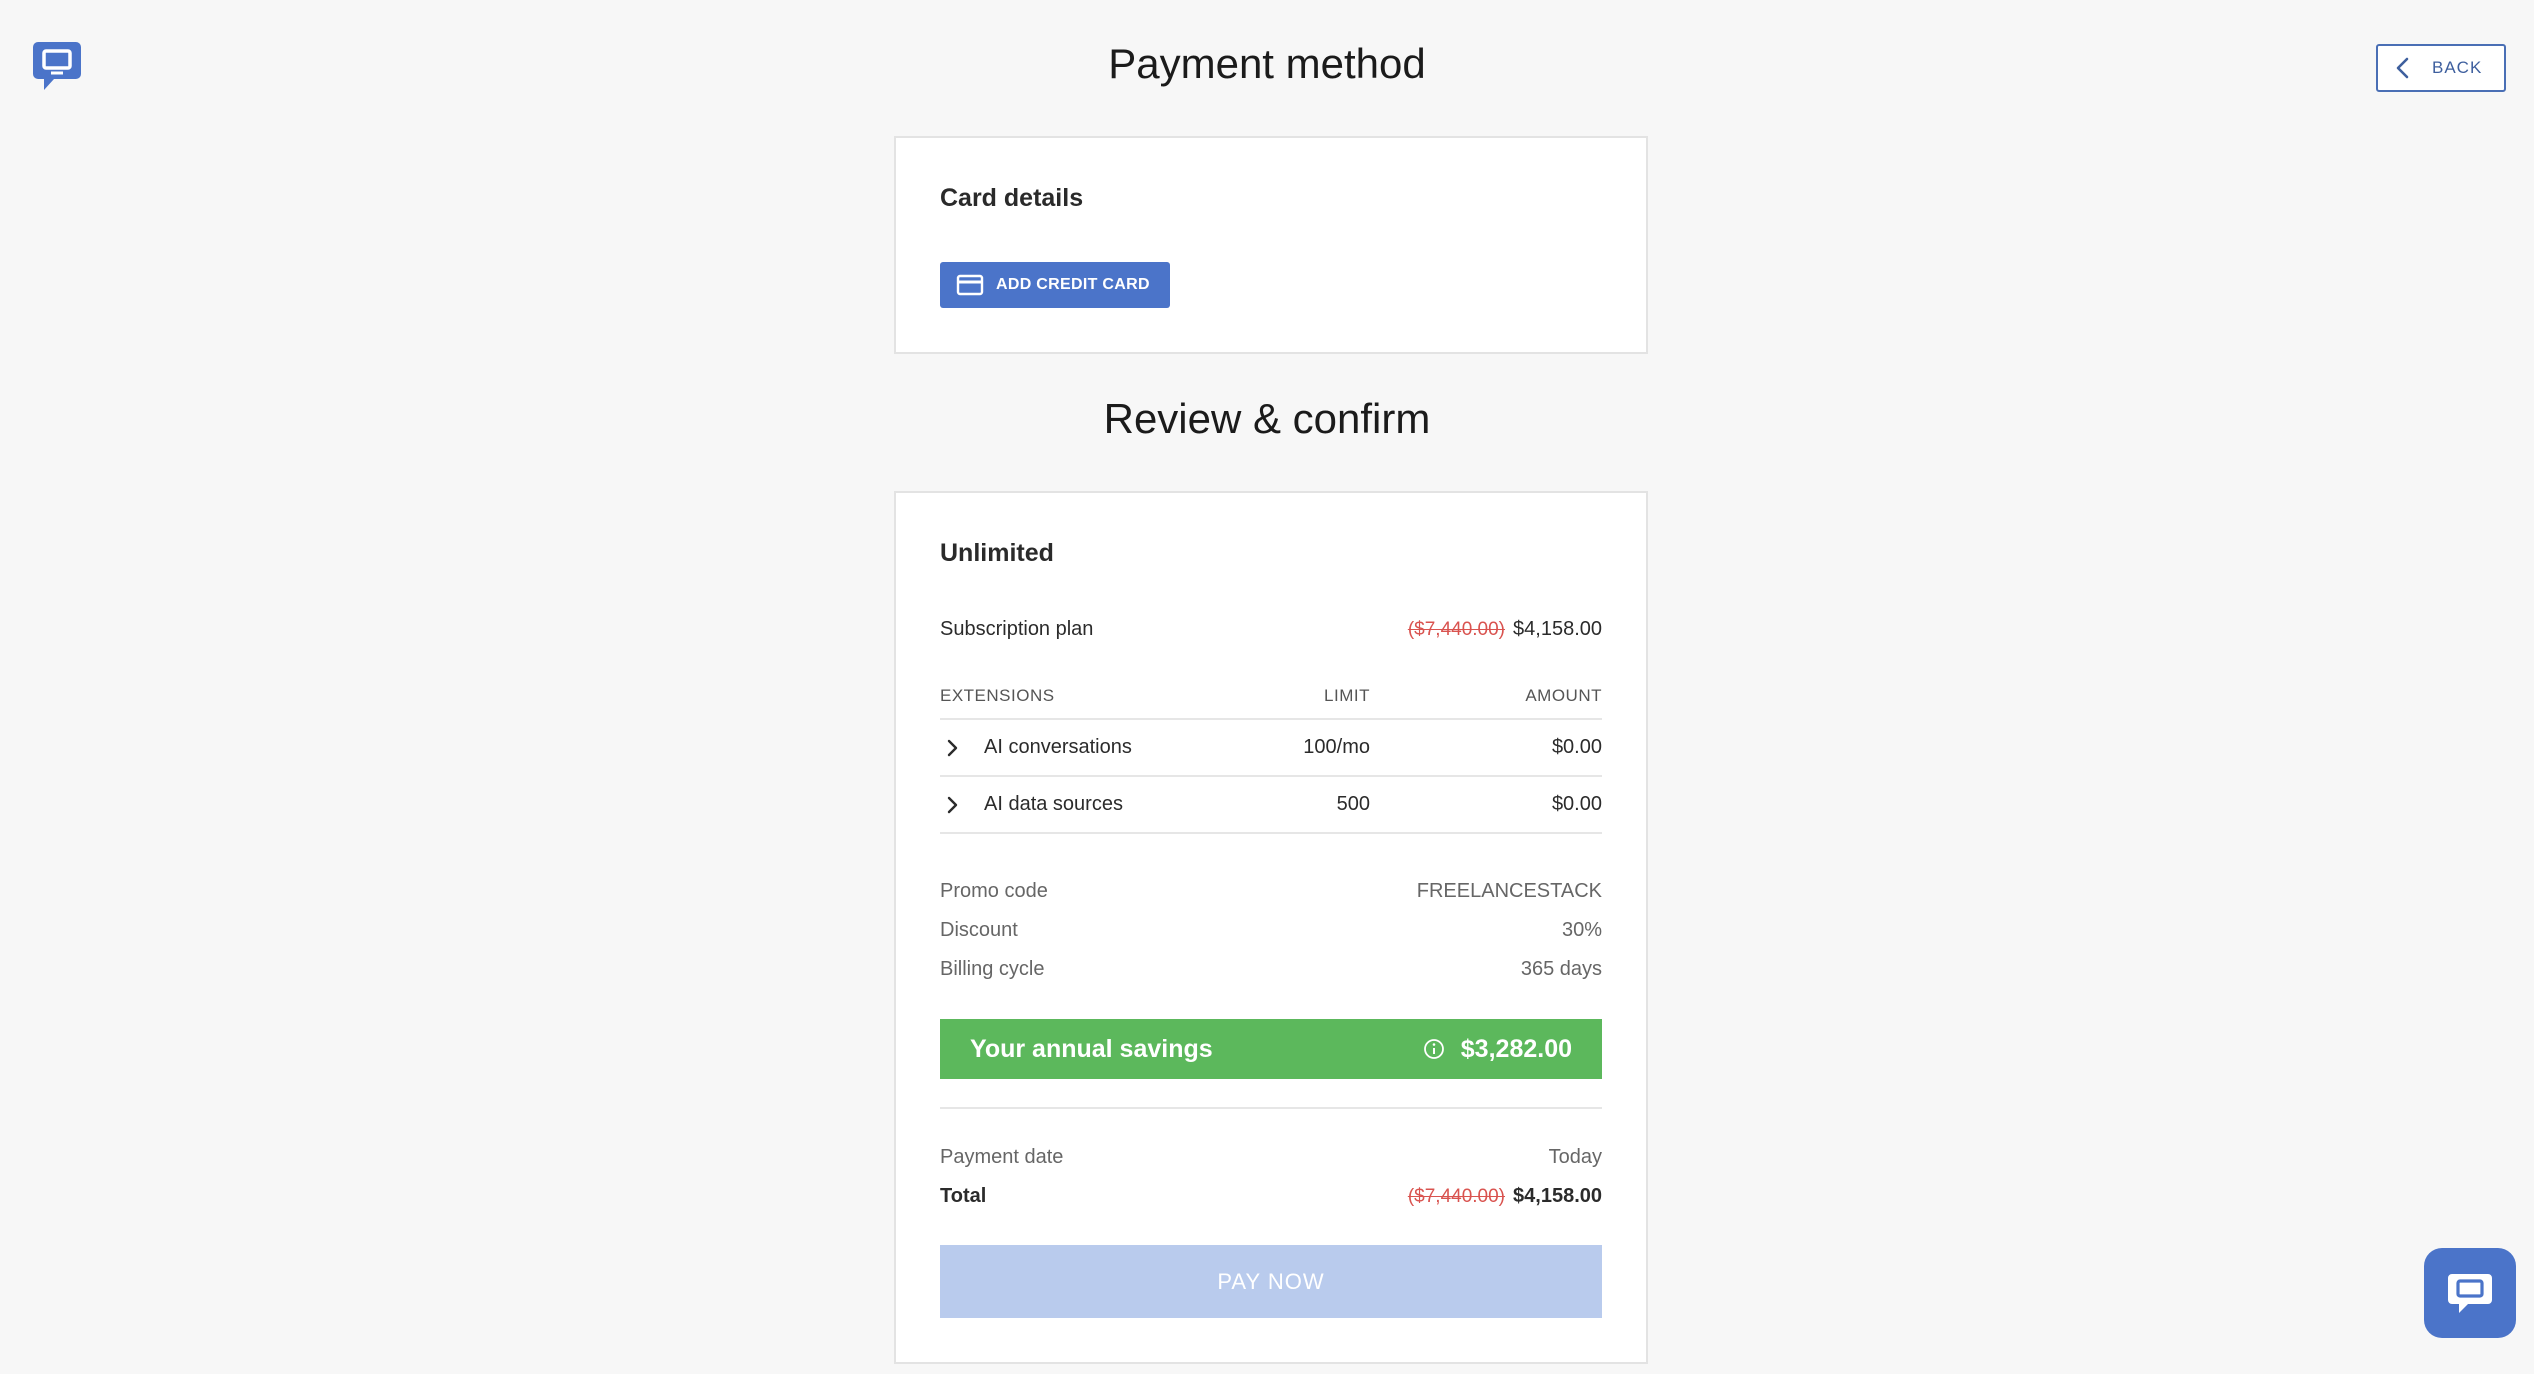 The image size is (2534, 1374). What do you see at coordinates (1456, 629) in the screenshot?
I see `subscription-original-price: ($7,440.00)` at bounding box center [1456, 629].